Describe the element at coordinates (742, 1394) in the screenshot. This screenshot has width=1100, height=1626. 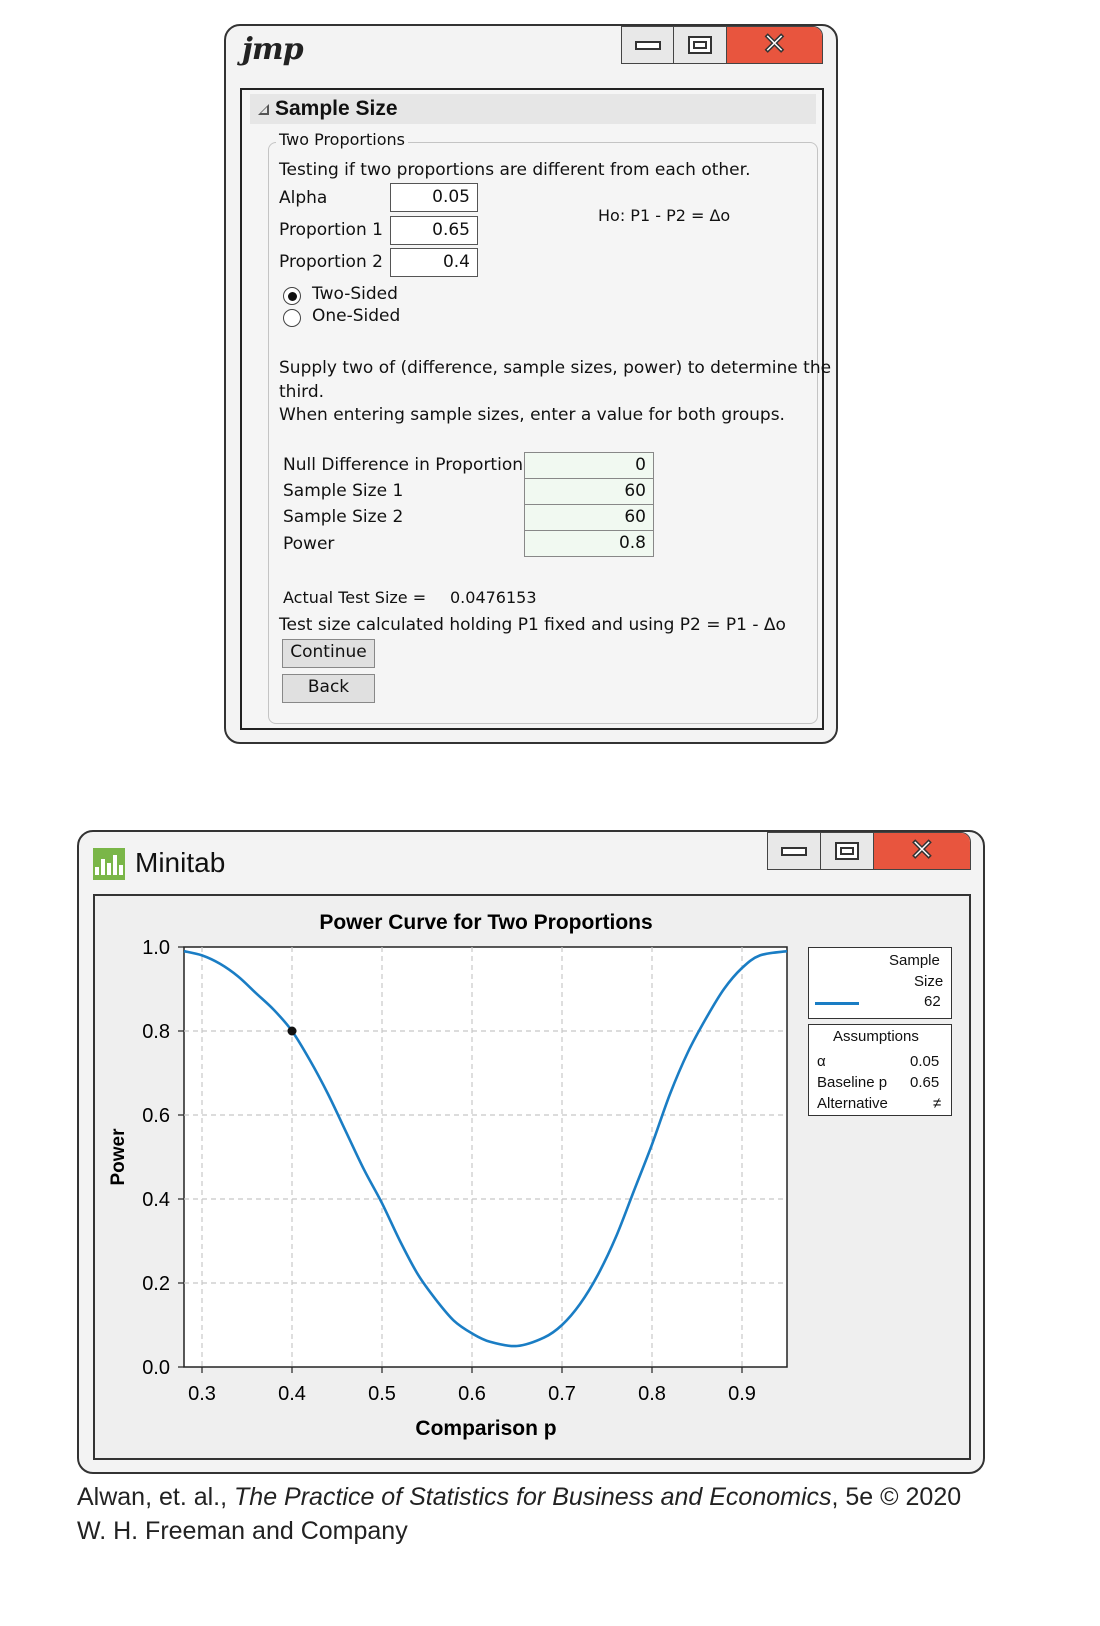
I see `x-tick-label: 0.9` at that location.